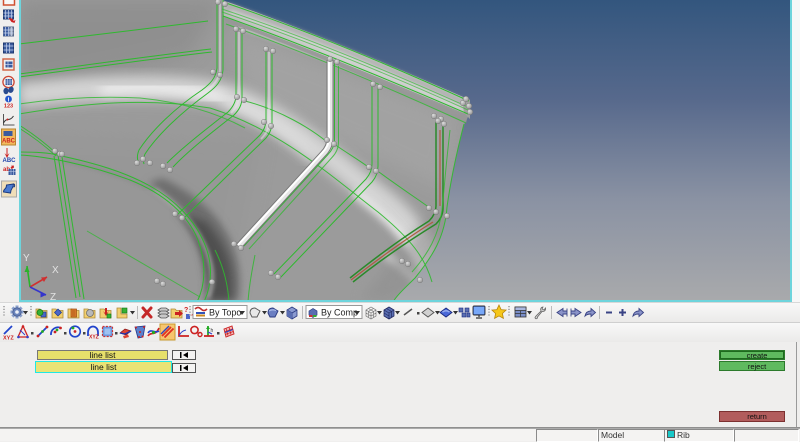 This screenshot has height=442, width=800. I want to click on svg-text: X, so click(55, 270).